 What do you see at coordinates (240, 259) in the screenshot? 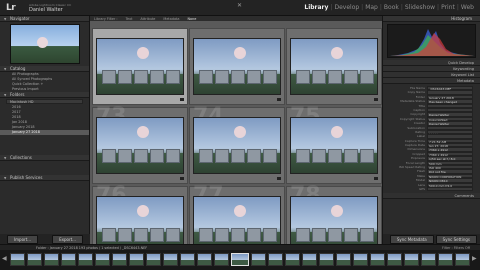
I see `filmstrip-thumb-selected` at bounding box center [240, 259].